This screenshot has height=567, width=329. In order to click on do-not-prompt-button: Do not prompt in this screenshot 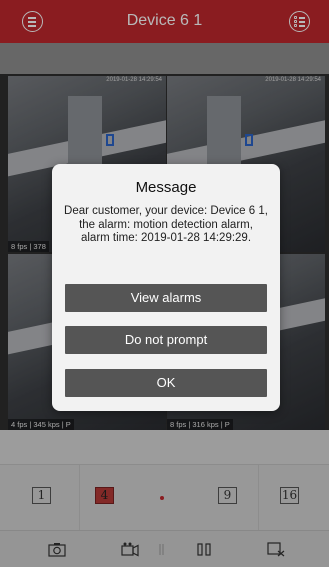, I will do `click(166, 340)`.